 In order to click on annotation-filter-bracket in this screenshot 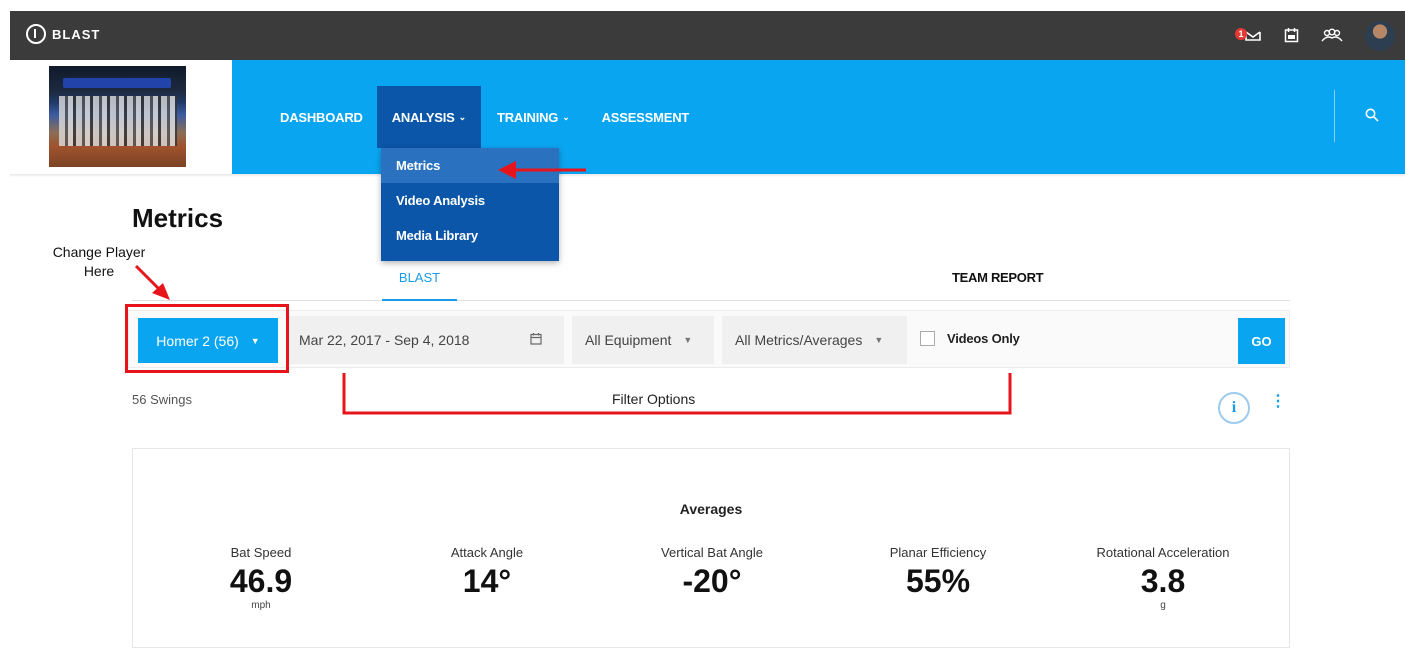, I will do `click(677, 394)`.